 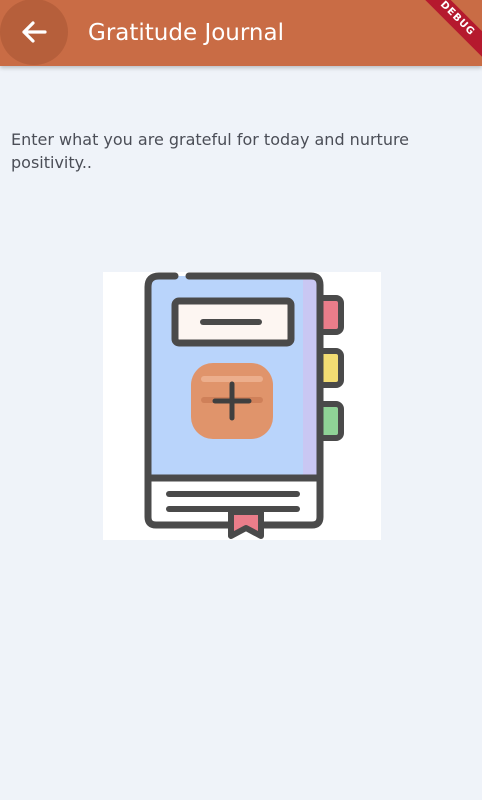 I want to click on journal-book-add-icon, so click(x=244, y=405).